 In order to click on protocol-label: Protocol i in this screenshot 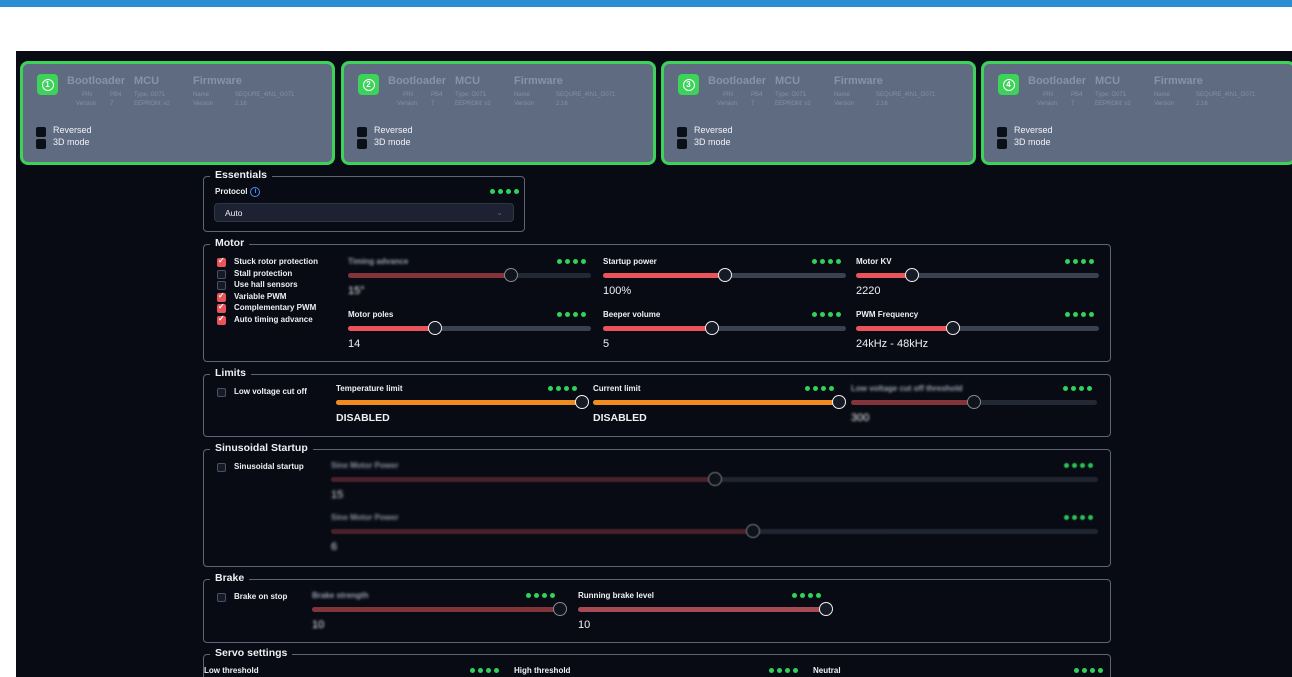, I will do `click(238, 192)`.